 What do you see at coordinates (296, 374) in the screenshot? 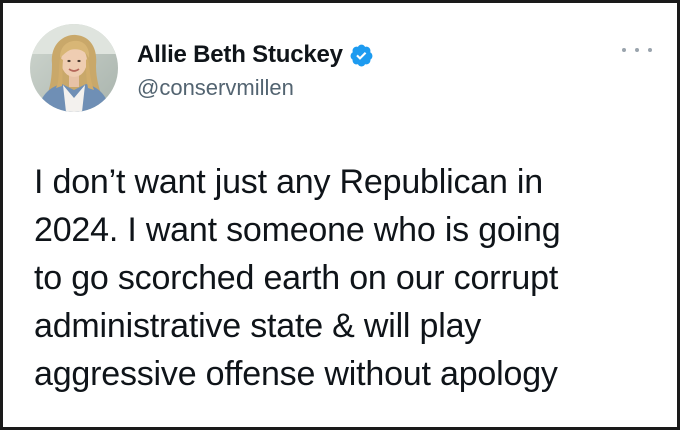
I see `tweet-text-line: aggressive offense without apology` at bounding box center [296, 374].